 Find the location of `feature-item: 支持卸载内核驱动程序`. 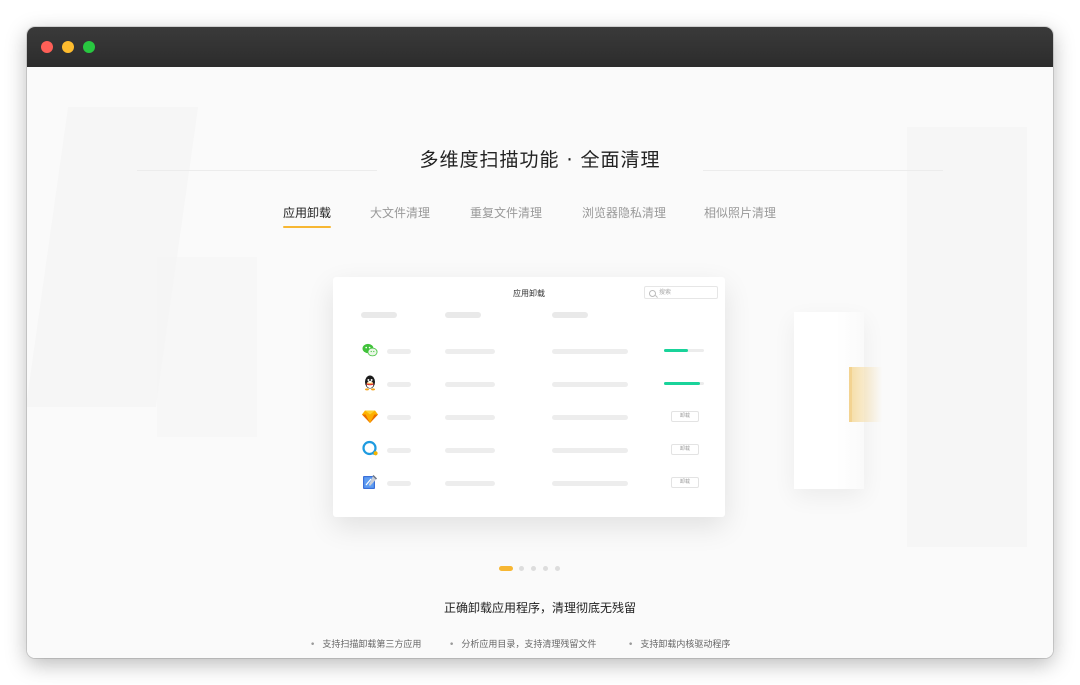

feature-item: 支持卸载内核驱动程序 is located at coordinates (679, 643).